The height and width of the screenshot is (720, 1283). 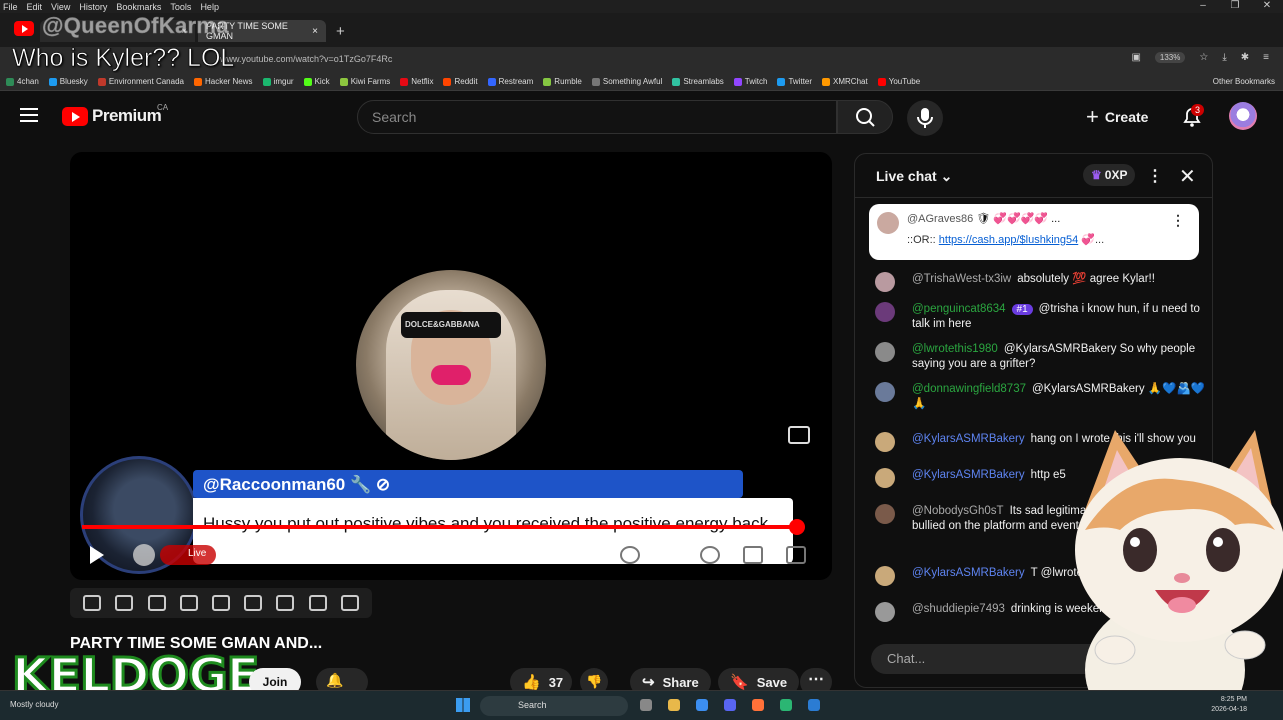 I want to click on bookmark-label: 4chan, so click(x=28, y=81).